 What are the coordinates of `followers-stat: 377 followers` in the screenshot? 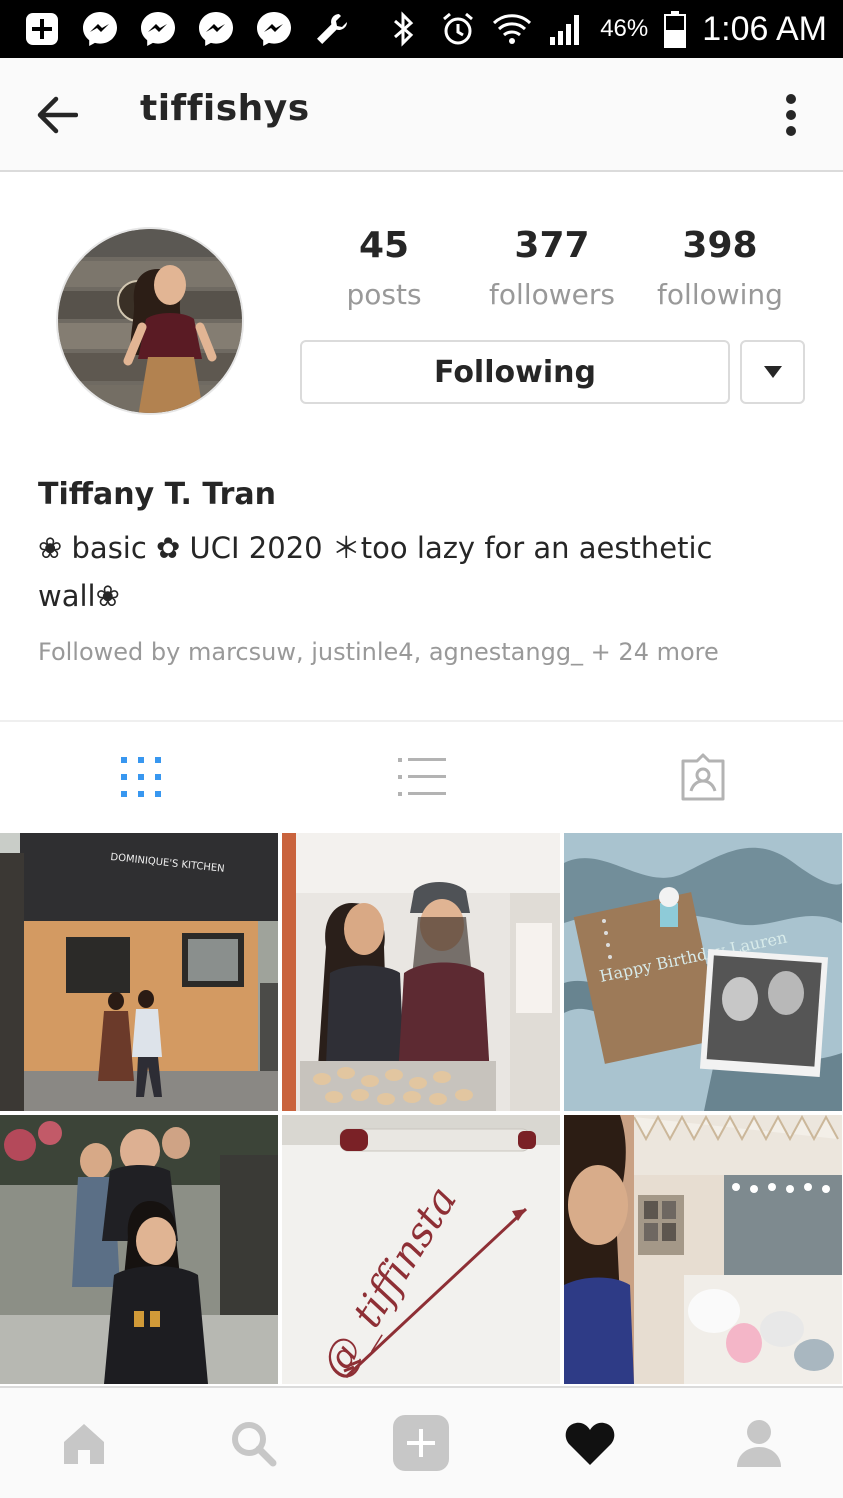 It's located at (552, 271).